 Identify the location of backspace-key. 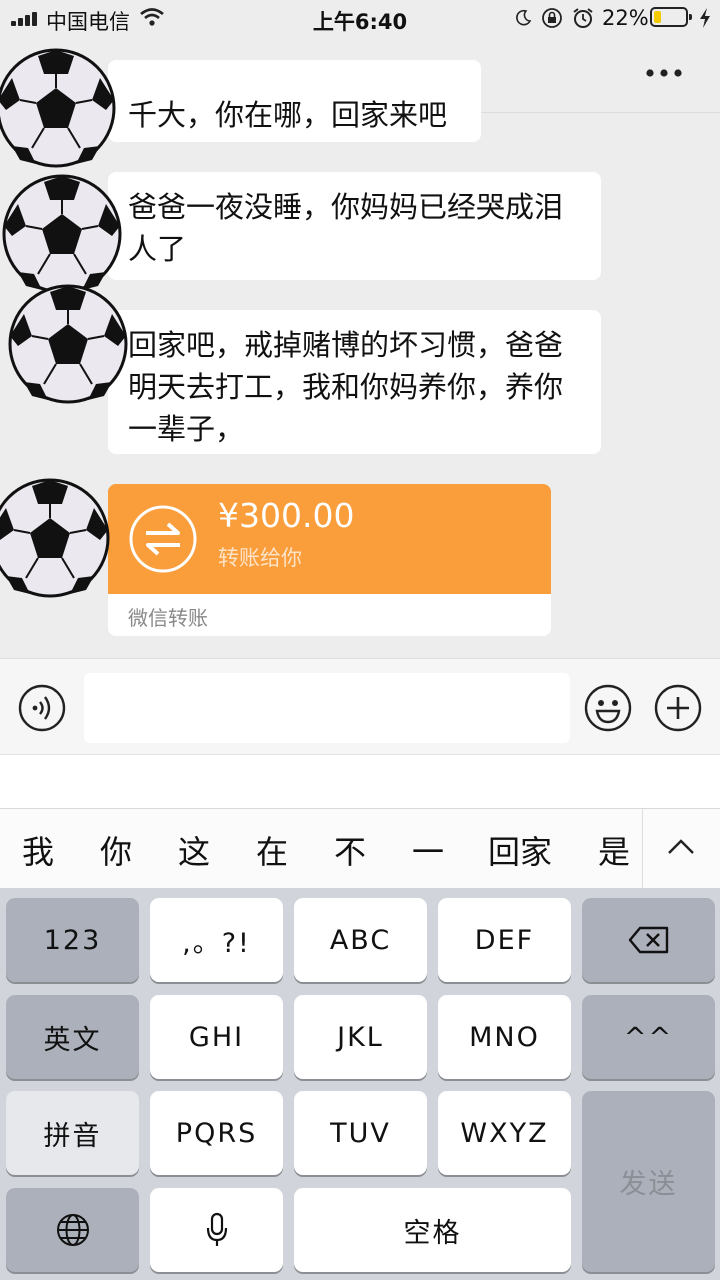
(648, 940).